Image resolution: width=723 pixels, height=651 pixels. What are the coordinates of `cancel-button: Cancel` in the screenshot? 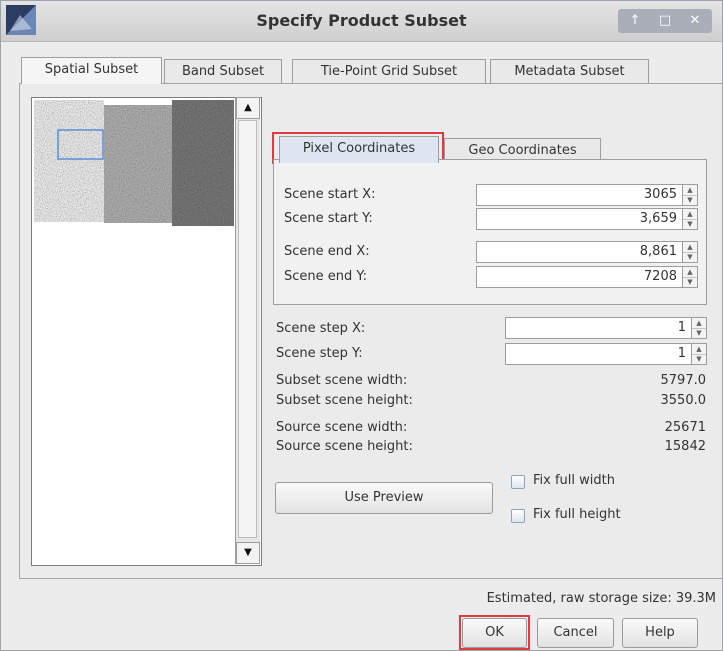 It's located at (575, 633).